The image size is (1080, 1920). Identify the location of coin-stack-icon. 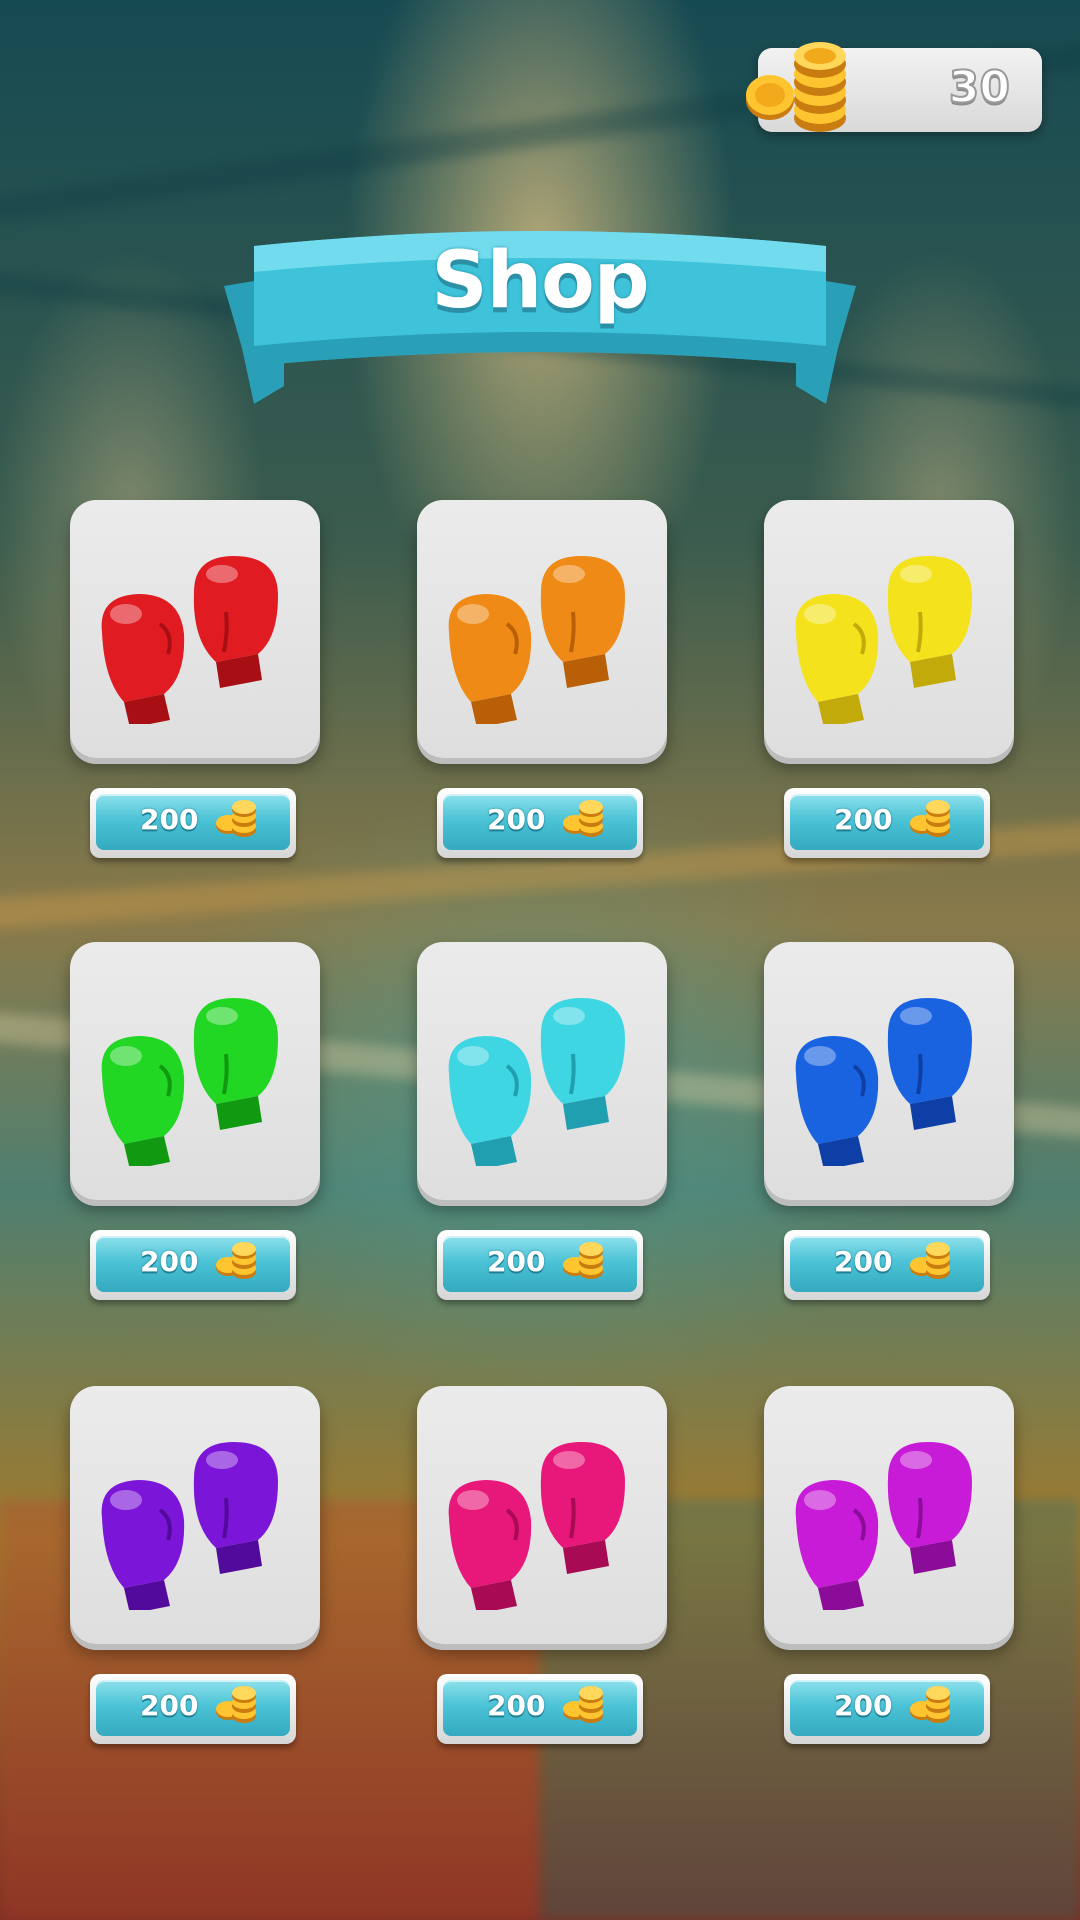
(796, 87).